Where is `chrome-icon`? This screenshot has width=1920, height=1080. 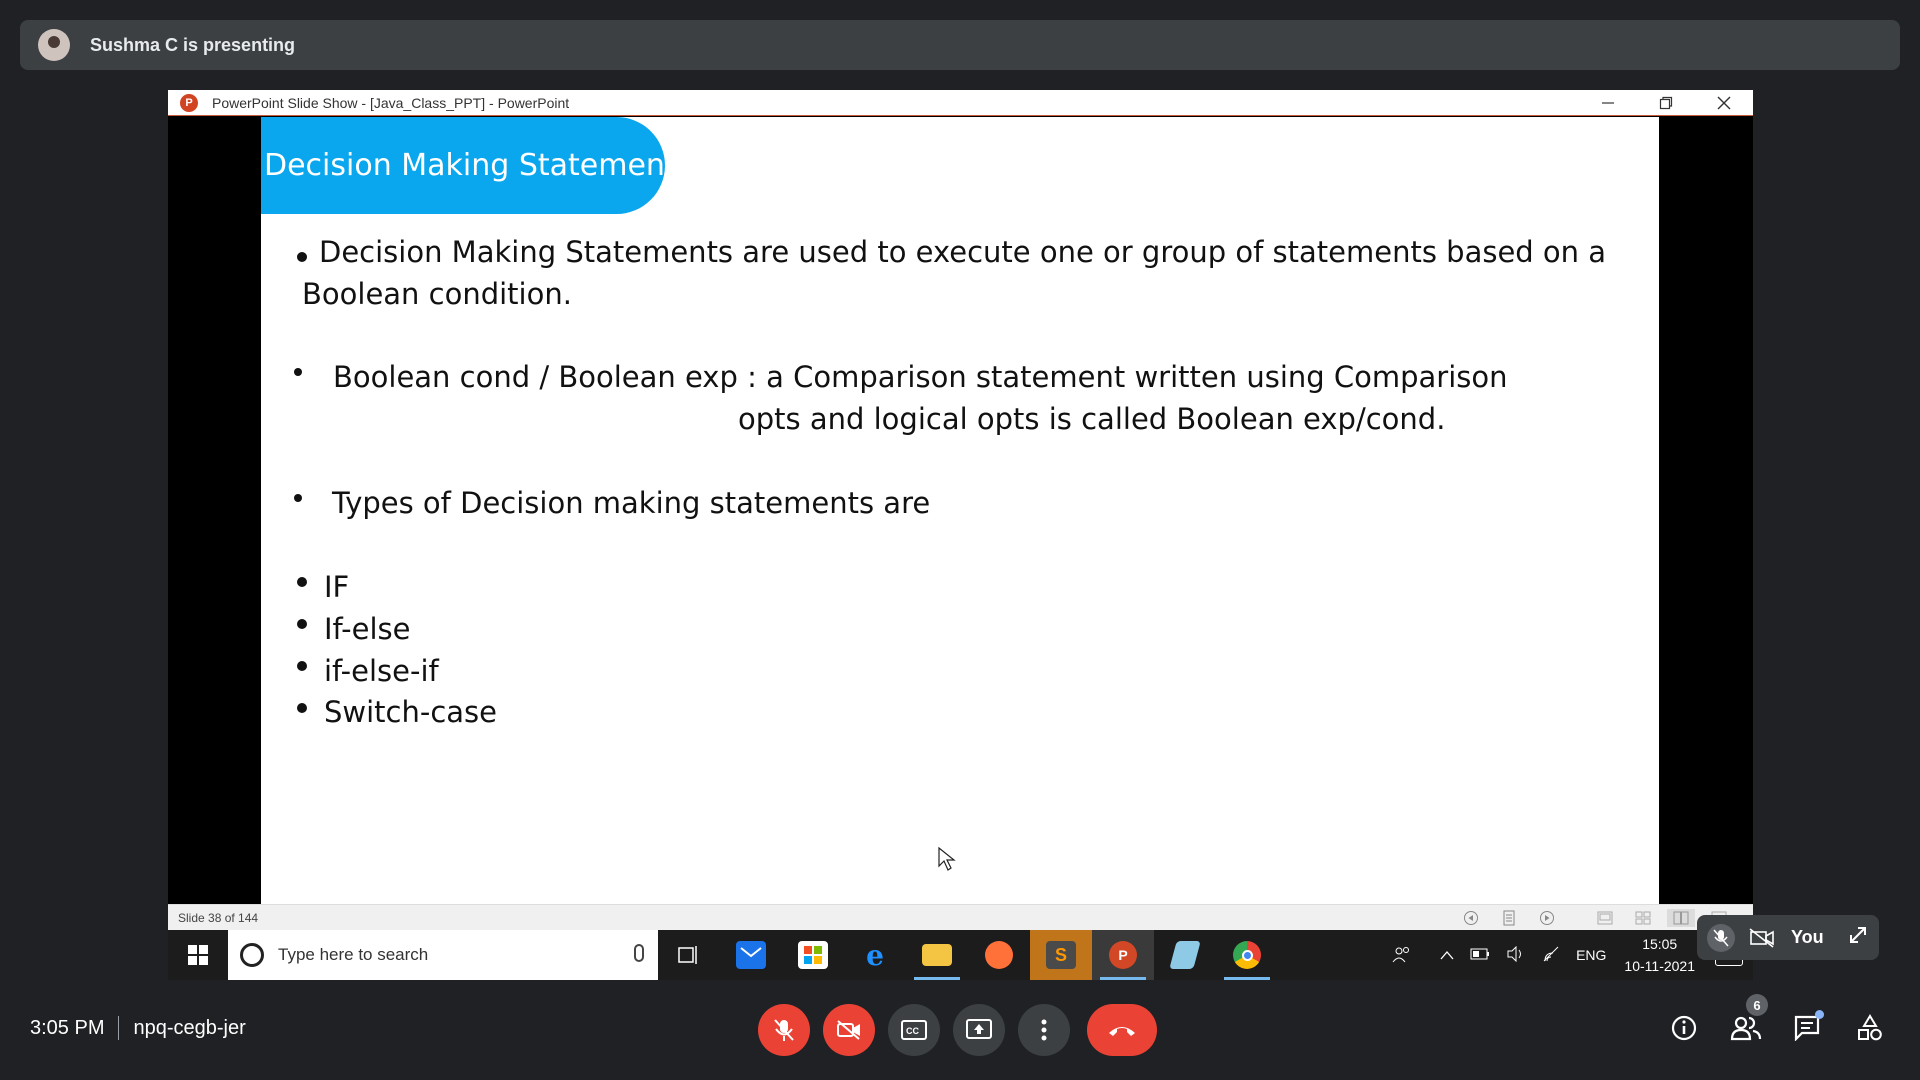 chrome-icon is located at coordinates (1247, 955).